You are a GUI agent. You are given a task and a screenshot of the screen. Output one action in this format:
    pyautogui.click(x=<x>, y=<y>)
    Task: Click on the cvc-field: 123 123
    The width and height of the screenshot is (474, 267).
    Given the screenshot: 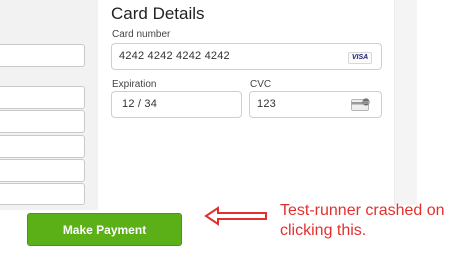 What is the action you would take?
    pyautogui.click(x=315, y=104)
    